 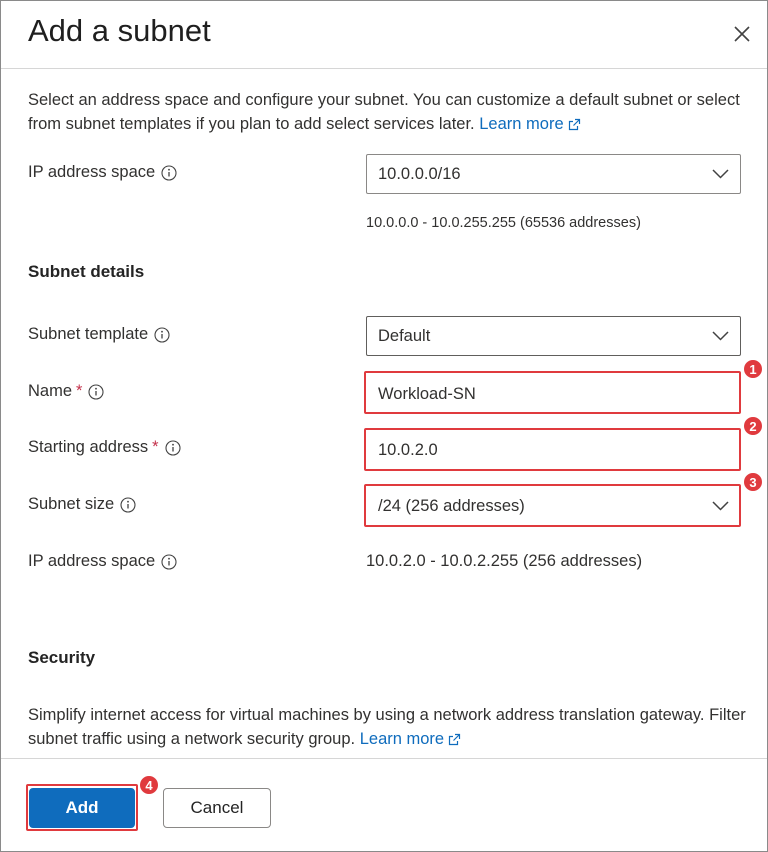 What do you see at coordinates (451, 505) in the screenshot?
I see `subnet-size-value: /24 (256 addresses)` at bounding box center [451, 505].